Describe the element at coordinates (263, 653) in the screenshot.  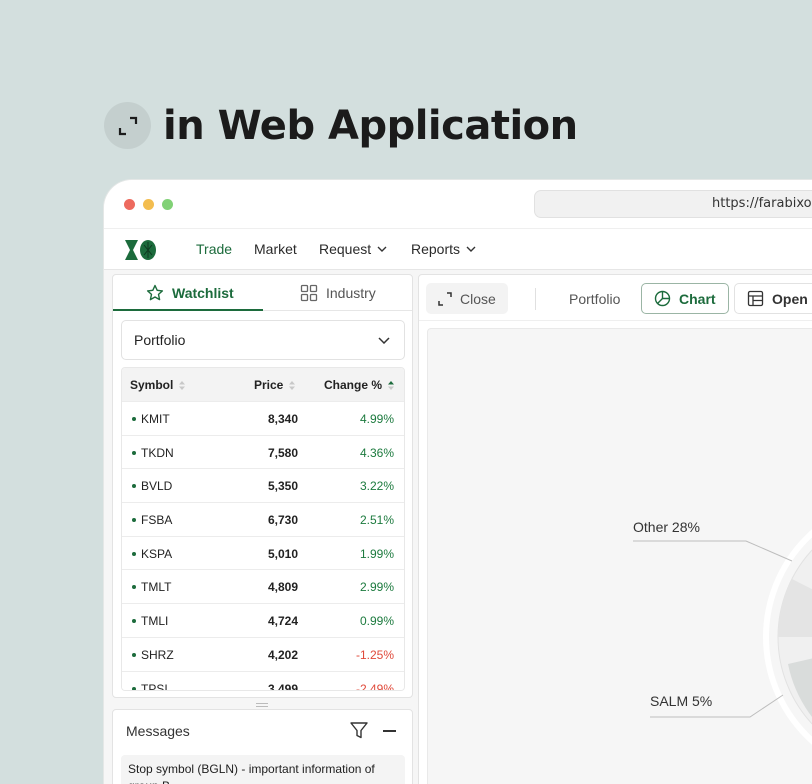
I see `table-row: SHRZ 4,202 -1.25%` at that location.